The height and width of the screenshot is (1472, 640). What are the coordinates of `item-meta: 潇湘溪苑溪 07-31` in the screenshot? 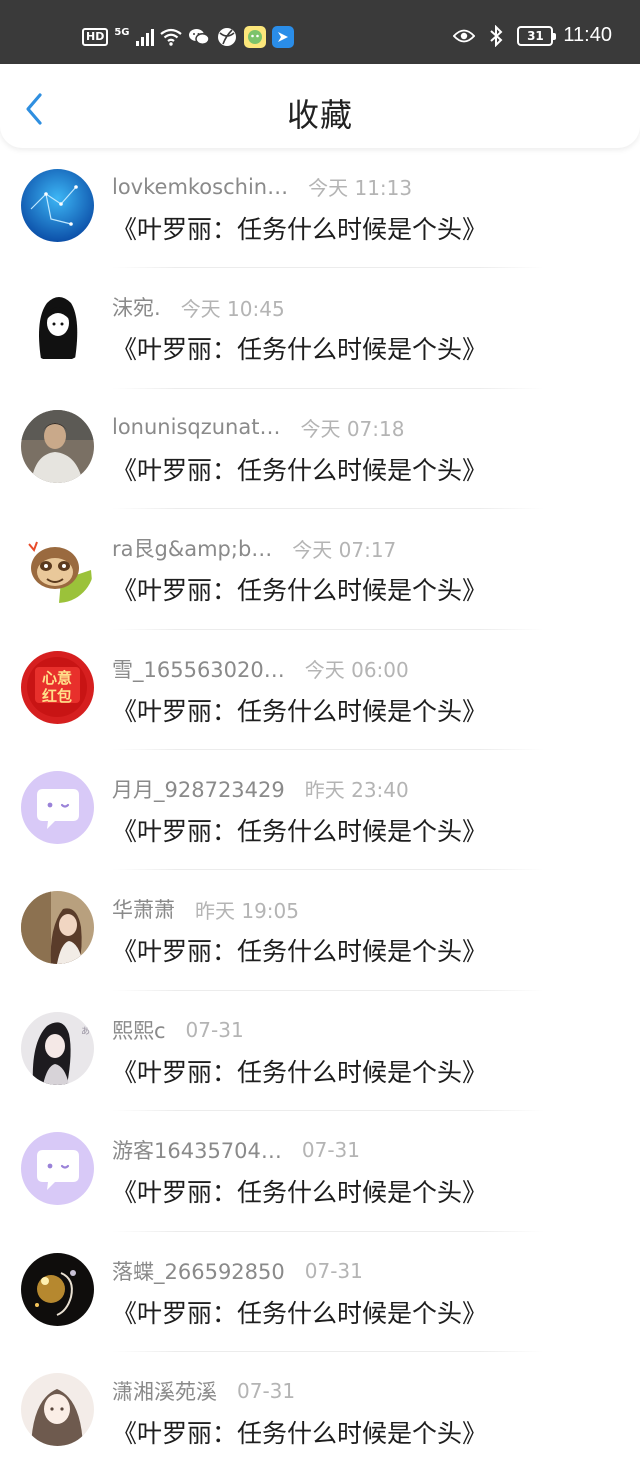 It's located at (203, 1391).